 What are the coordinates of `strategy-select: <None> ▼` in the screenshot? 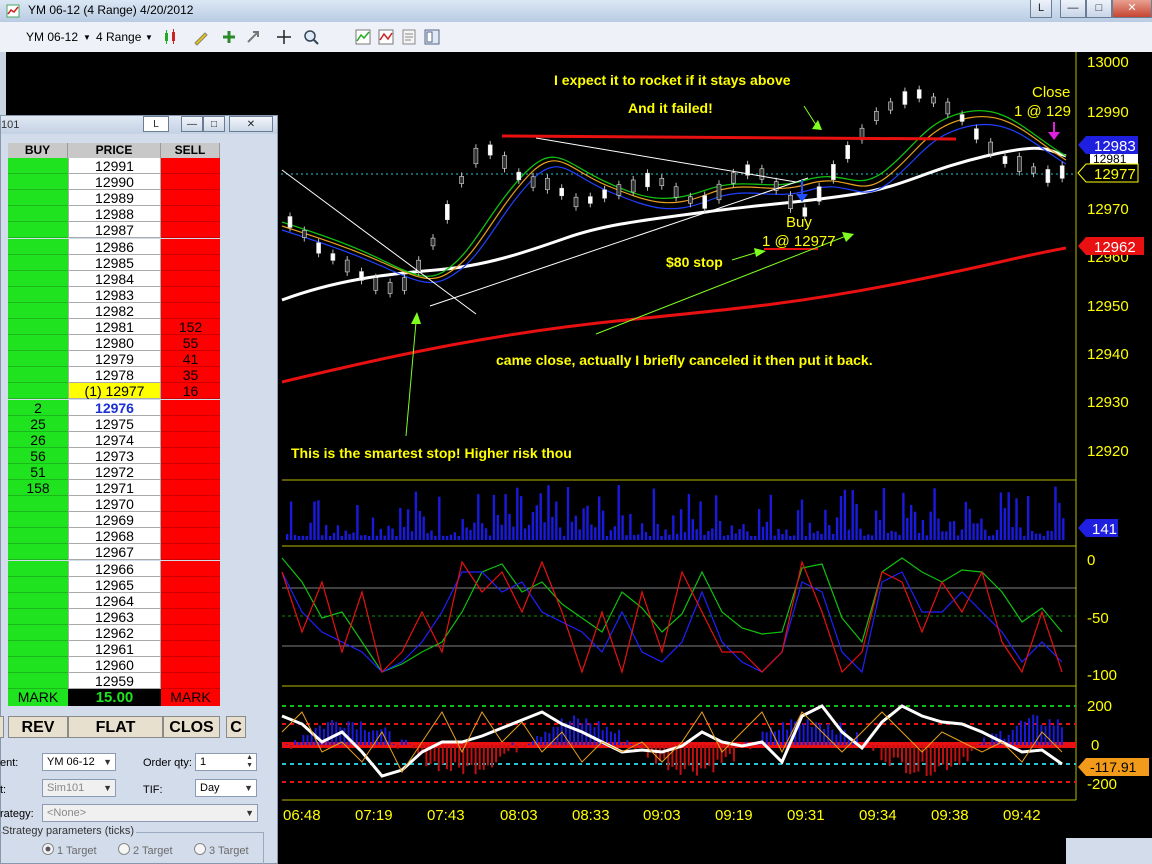 It's located at (150, 813).